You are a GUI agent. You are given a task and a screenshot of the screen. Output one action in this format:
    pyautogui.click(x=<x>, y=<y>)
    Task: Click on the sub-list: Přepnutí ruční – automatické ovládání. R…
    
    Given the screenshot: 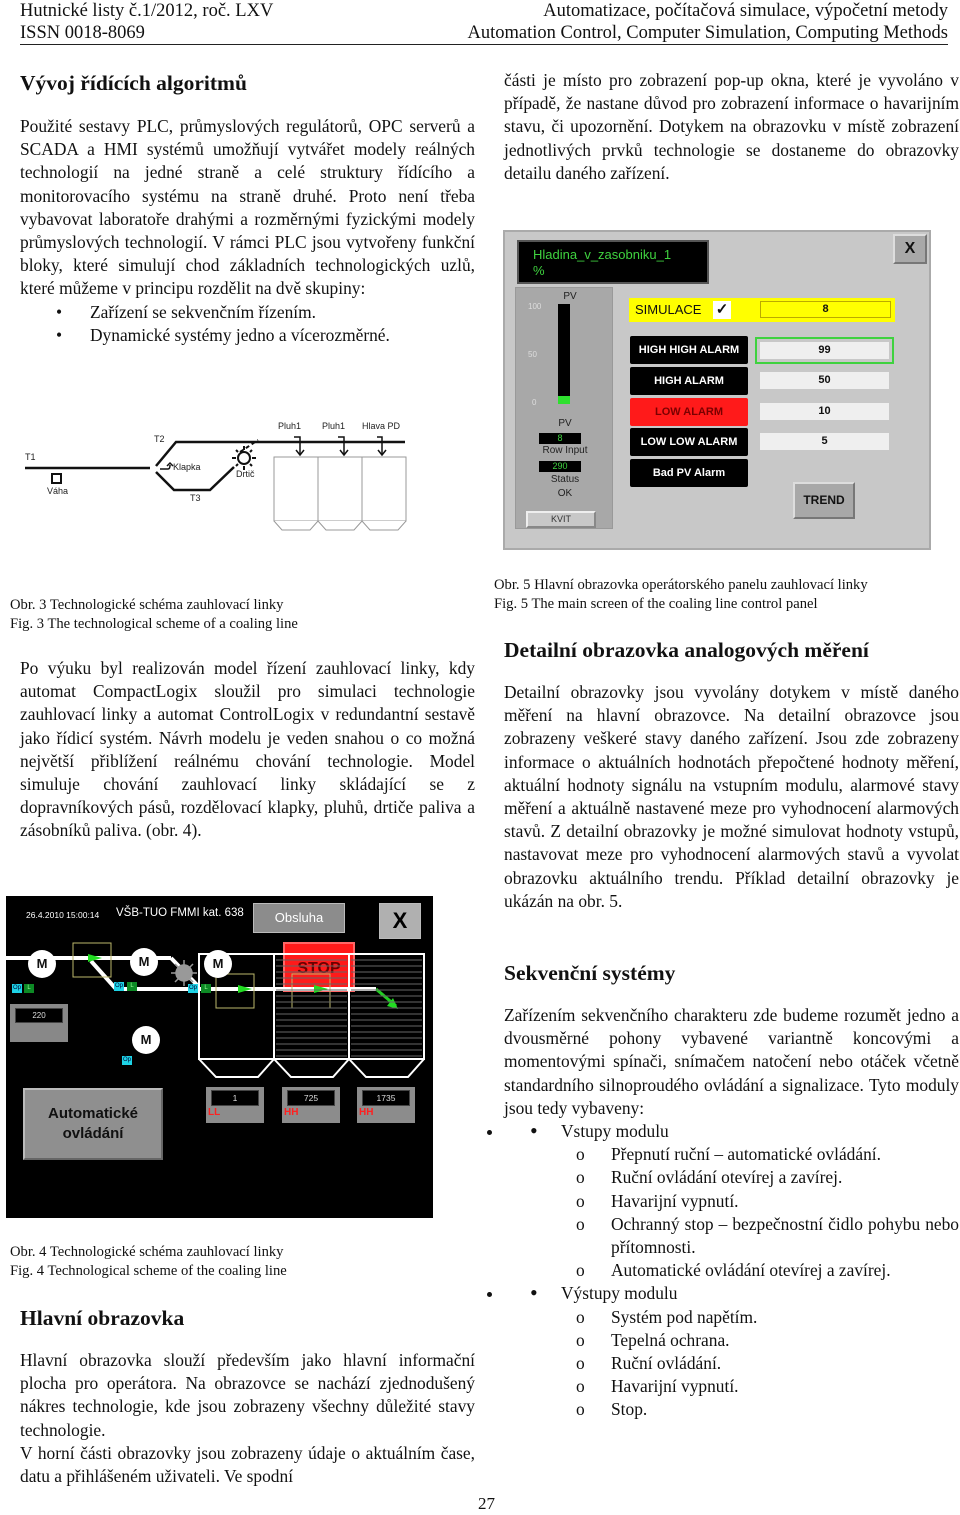 What is the action you would take?
    pyautogui.click(x=731, y=1212)
    